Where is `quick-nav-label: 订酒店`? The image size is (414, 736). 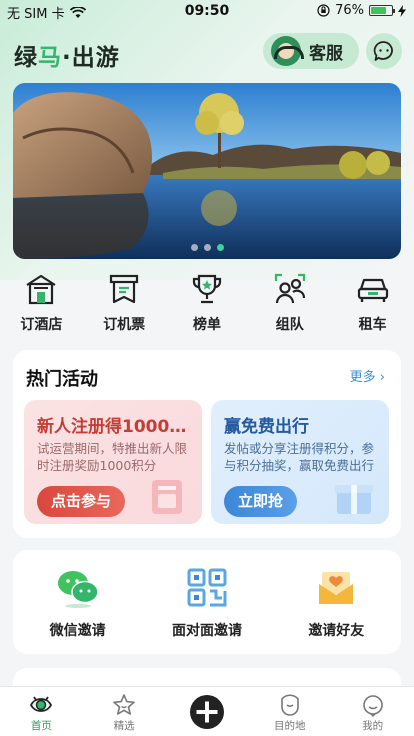 quick-nav-label: 订酒店 is located at coordinates (41, 325).